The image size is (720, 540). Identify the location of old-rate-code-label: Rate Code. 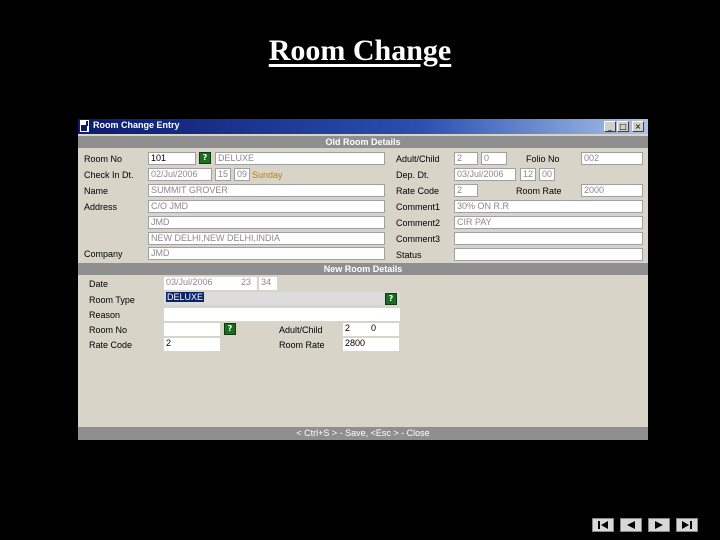
(418, 191).